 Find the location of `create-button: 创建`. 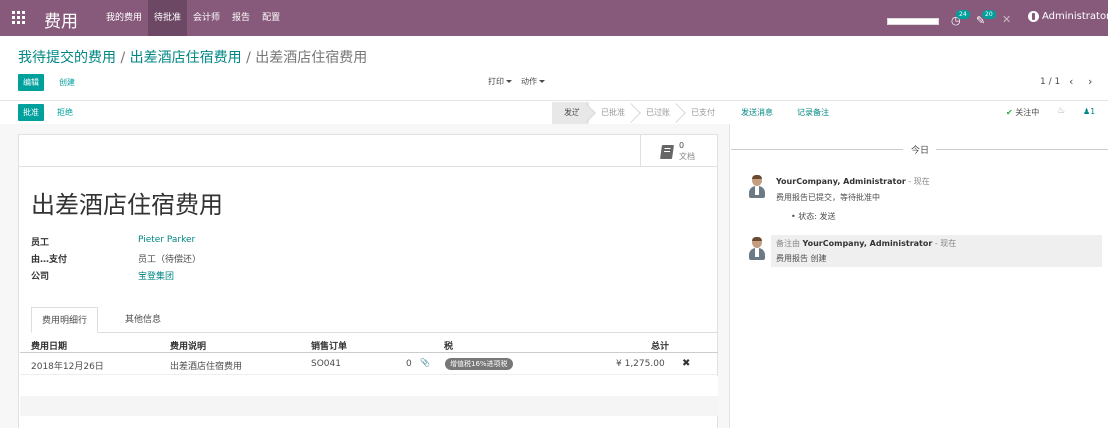

create-button: 创建 is located at coordinates (67, 82).